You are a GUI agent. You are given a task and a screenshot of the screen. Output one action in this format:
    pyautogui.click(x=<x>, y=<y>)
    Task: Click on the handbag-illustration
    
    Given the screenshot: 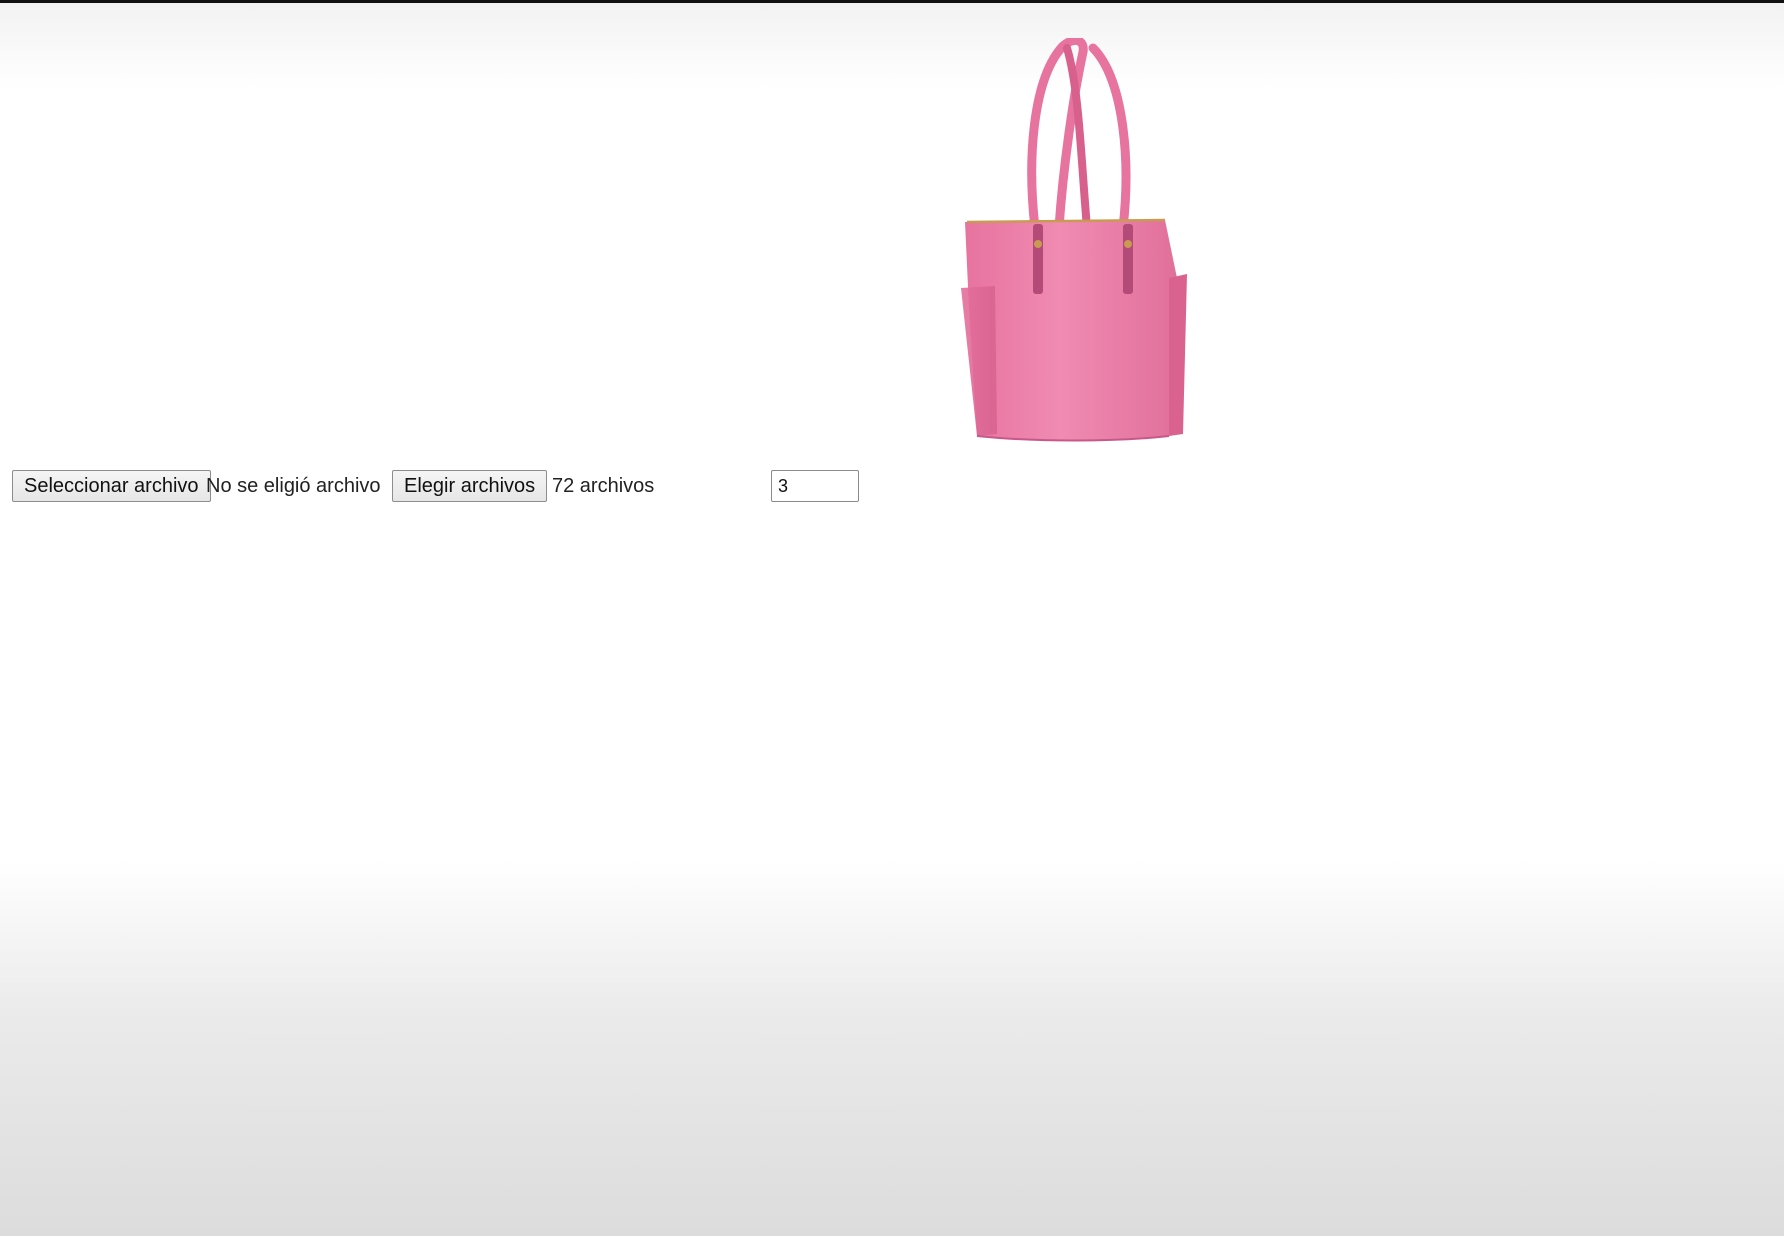 What is the action you would take?
    pyautogui.click(x=1074, y=240)
    